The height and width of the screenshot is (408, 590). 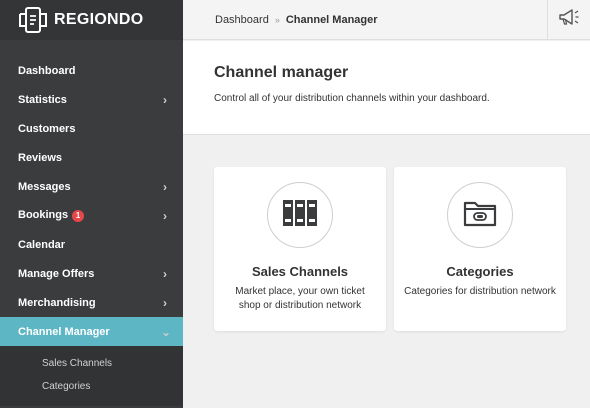 I want to click on sidebar-item-customers: Customers, so click(x=91, y=128).